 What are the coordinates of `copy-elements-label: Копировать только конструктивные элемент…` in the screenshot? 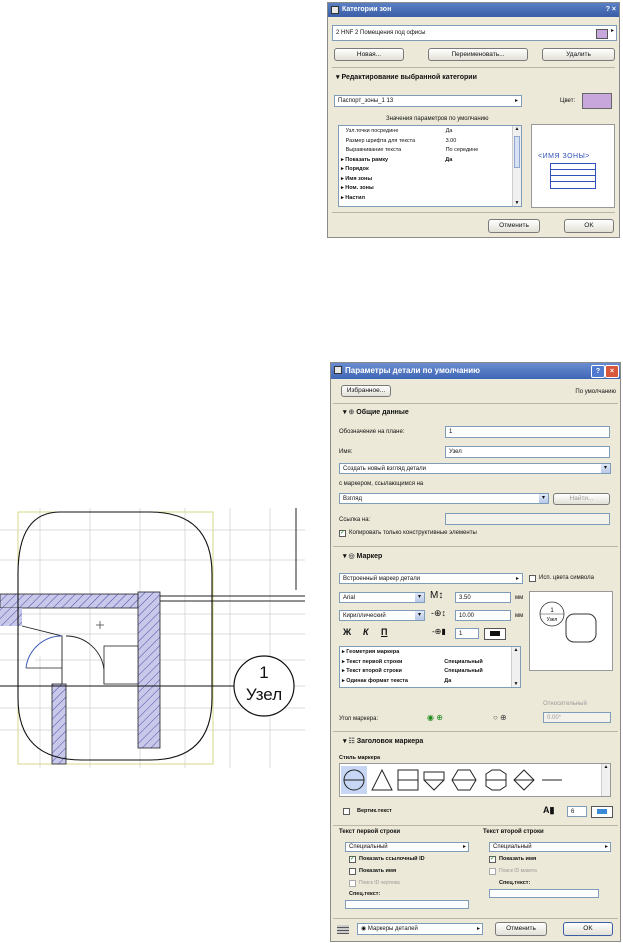 It's located at (413, 533).